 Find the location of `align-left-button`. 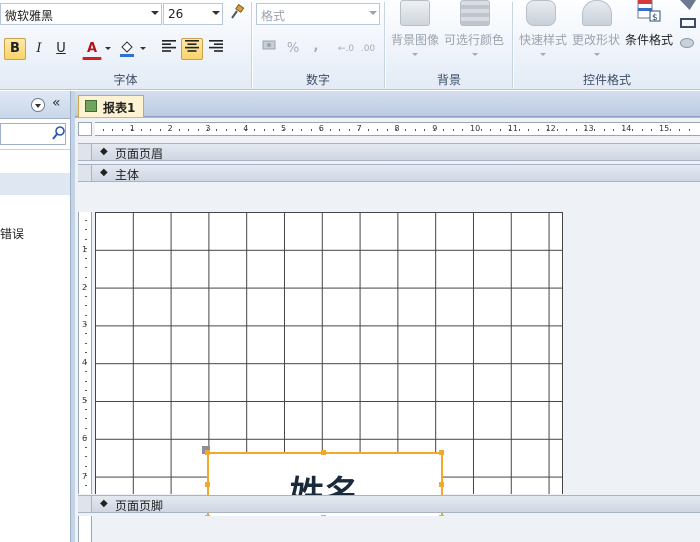

align-left-button is located at coordinates (169, 49).